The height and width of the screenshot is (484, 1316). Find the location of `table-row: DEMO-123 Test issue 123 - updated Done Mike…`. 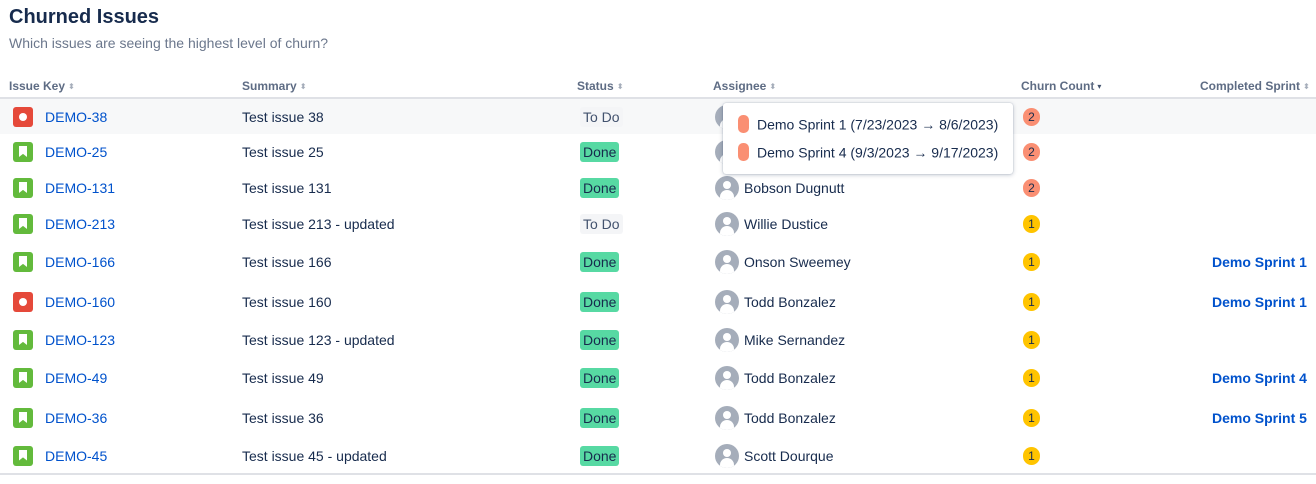

table-row: DEMO-123 Test issue 123 - updated Done Mike… is located at coordinates (658, 340).